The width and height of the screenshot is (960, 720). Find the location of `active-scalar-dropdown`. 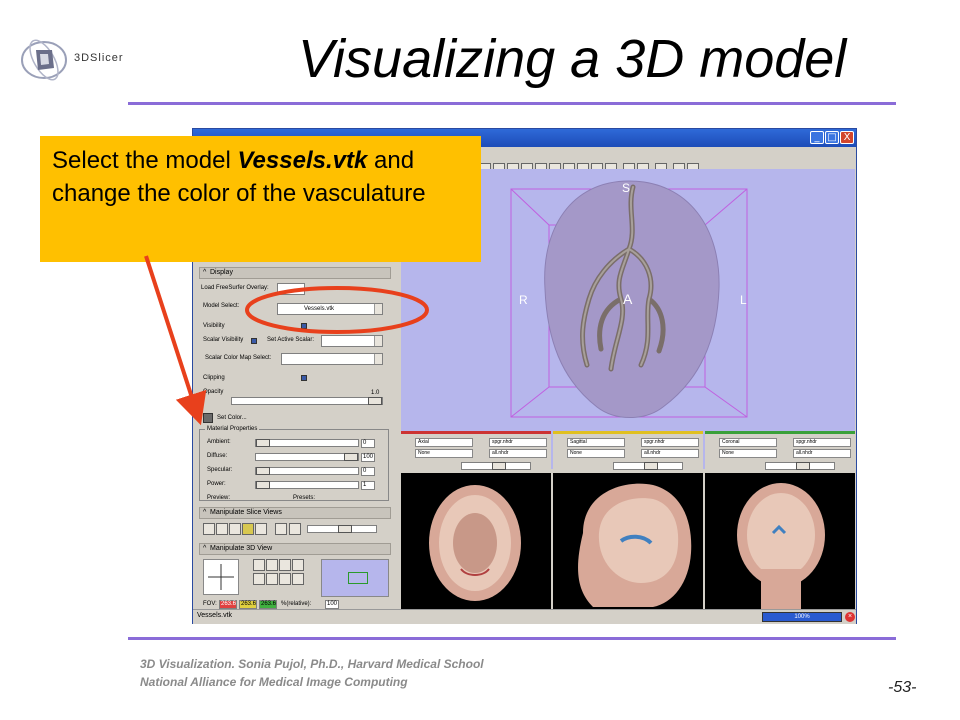

active-scalar-dropdown is located at coordinates (352, 341).